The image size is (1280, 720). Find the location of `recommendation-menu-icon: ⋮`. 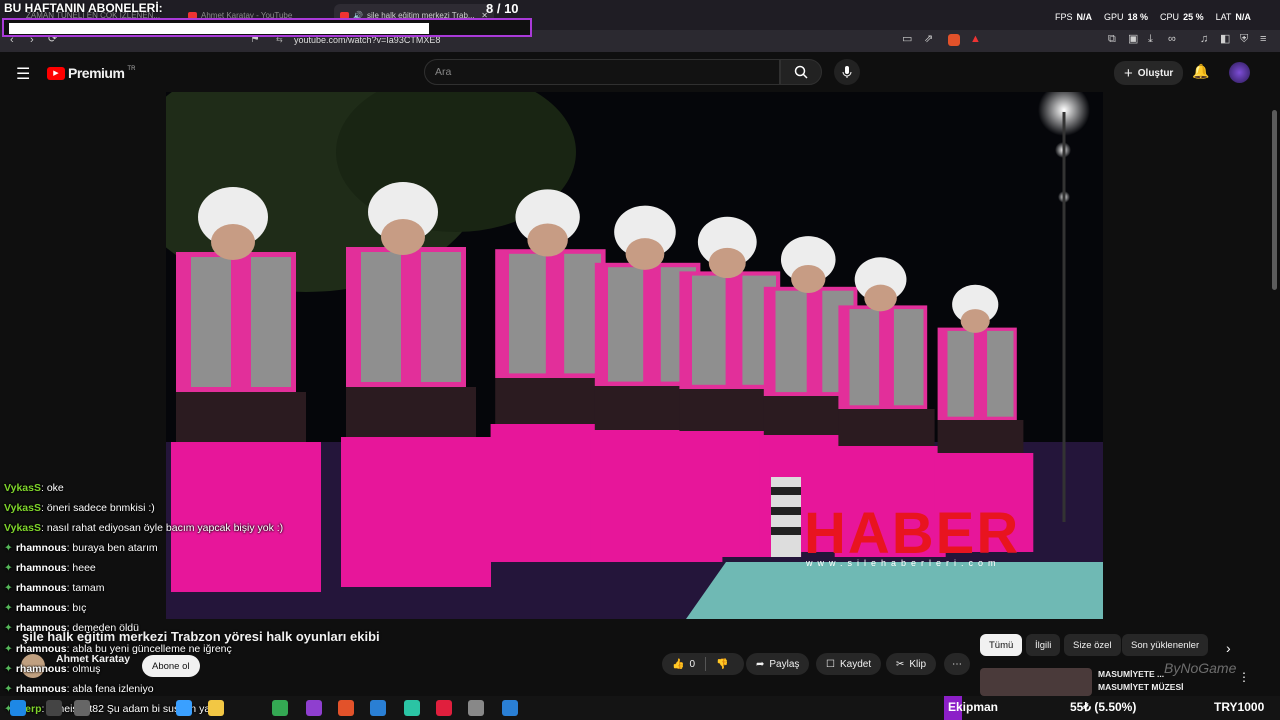

recommendation-menu-icon: ⋮ is located at coordinates (1244, 677).